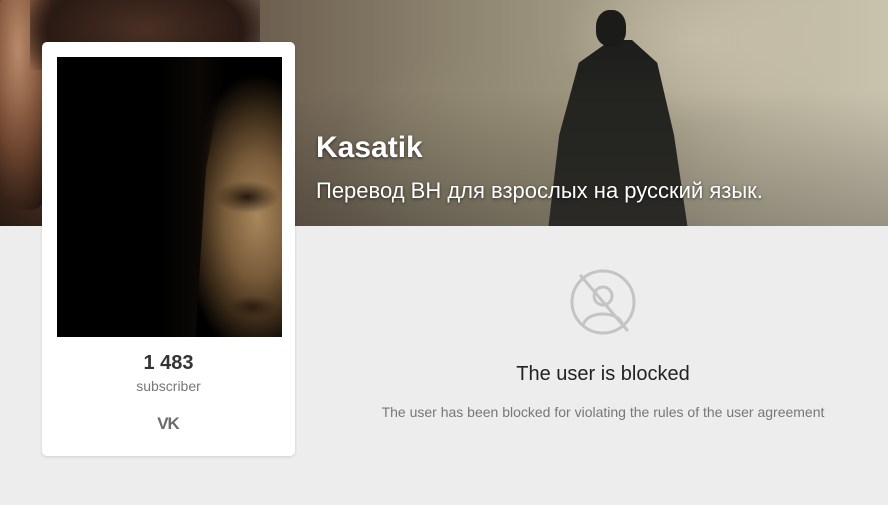 Image resolution: width=888 pixels, height=505 pixels. What do you see at coordinates (168, 424) in the screenshot?
I see `vk-icon: VK` at bounding box center [168, 424].